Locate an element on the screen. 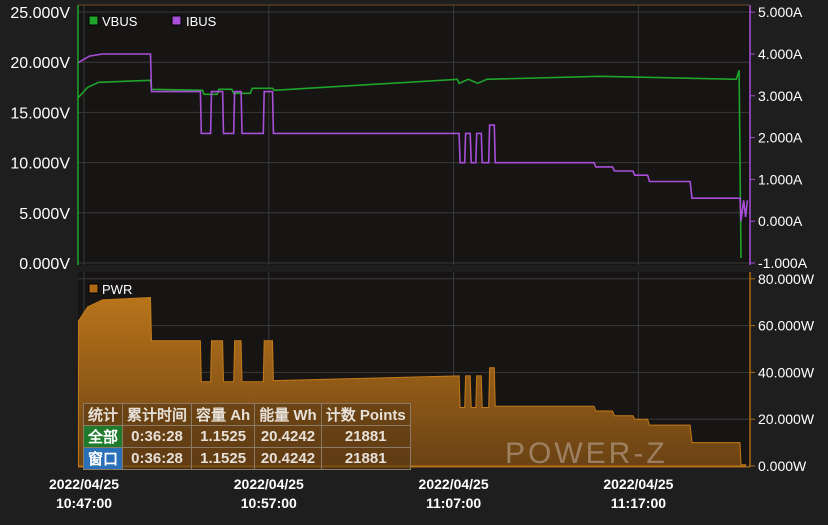 Image resolution: width=828 pixels, height=525 pixels. stats-header-row: 统计 累计时间 容量 Ah 能量 Wh 计数 Points is located at coordinates (246, 414).